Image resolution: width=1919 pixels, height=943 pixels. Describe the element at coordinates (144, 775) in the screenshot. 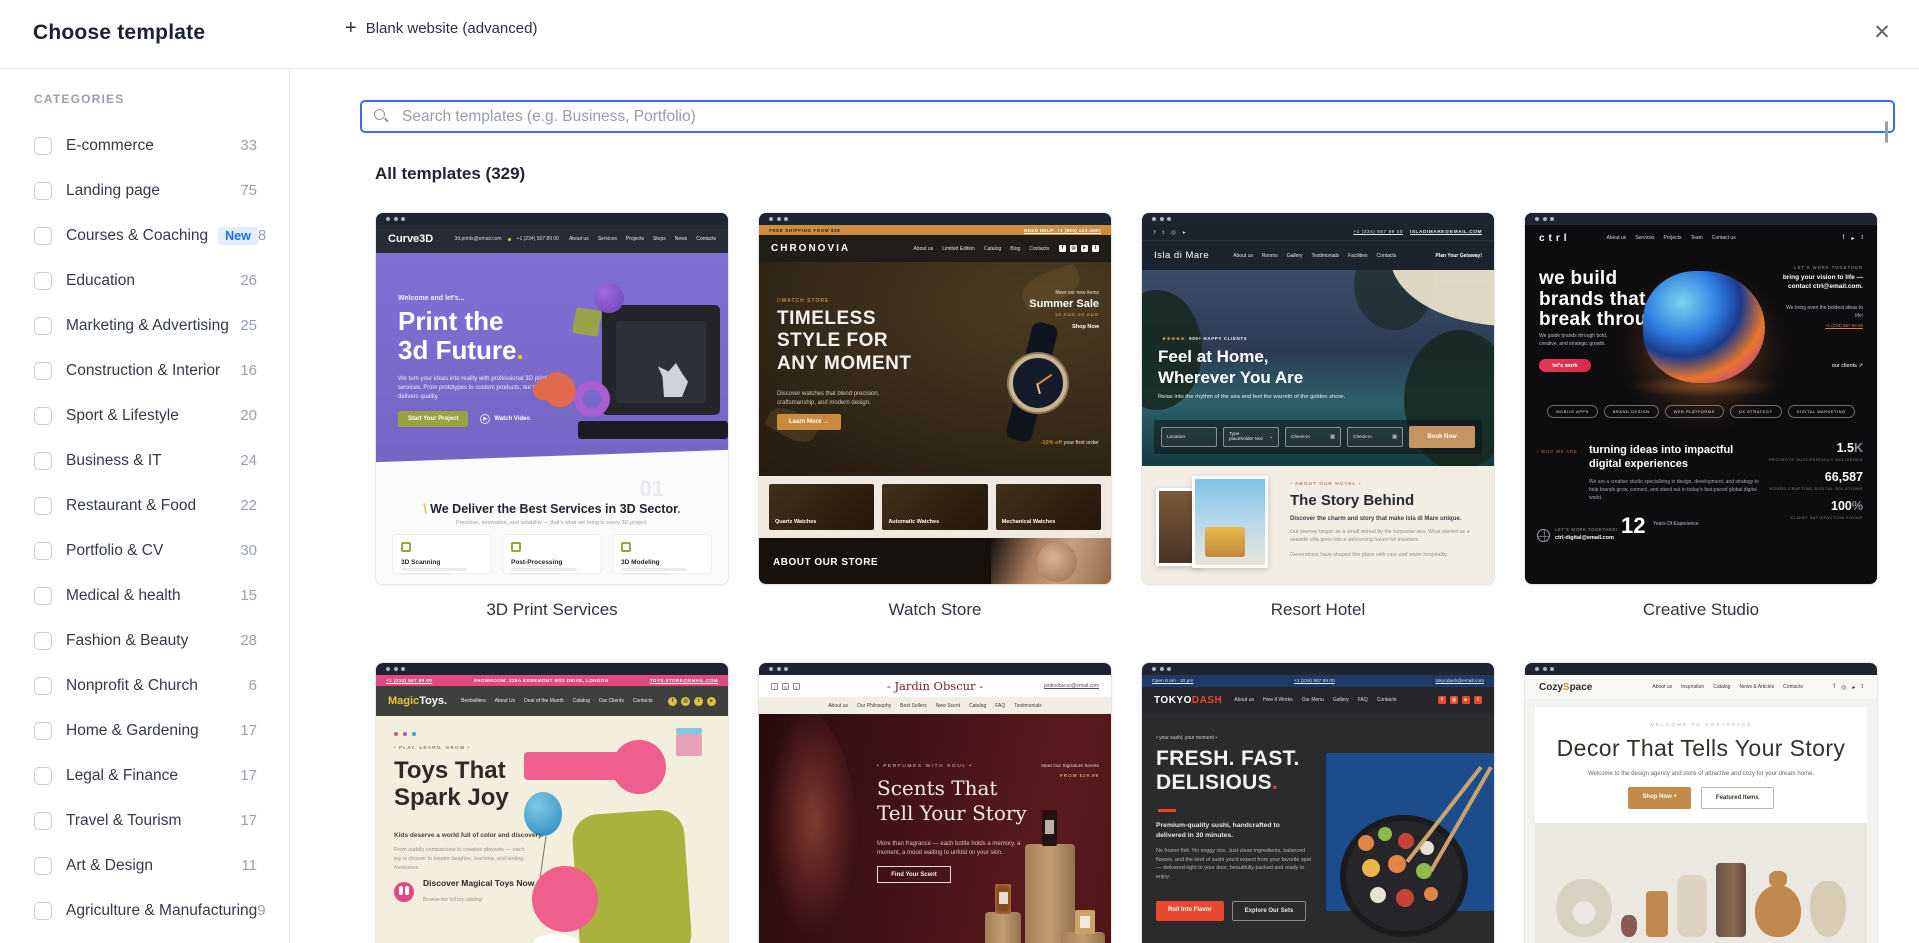

I see `category-row: Legal & Finance 17` at that location.